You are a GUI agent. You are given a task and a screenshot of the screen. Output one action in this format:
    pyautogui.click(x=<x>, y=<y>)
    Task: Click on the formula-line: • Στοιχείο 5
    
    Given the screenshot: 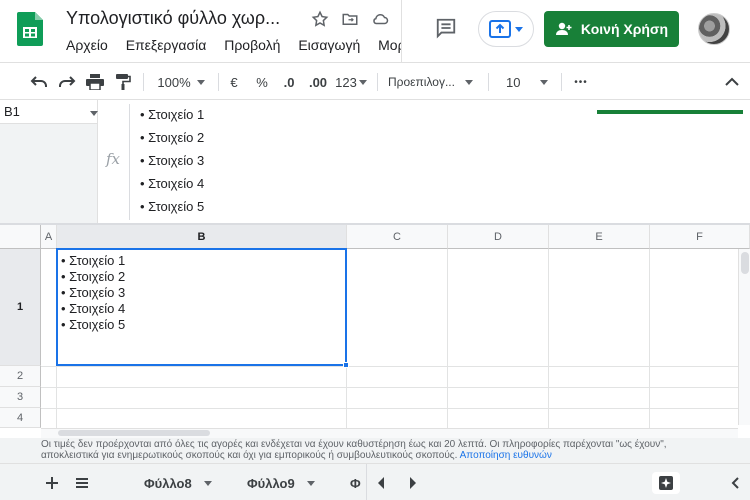 What is the action you would take?
    pyautogui.click(x=172, y=206)
    